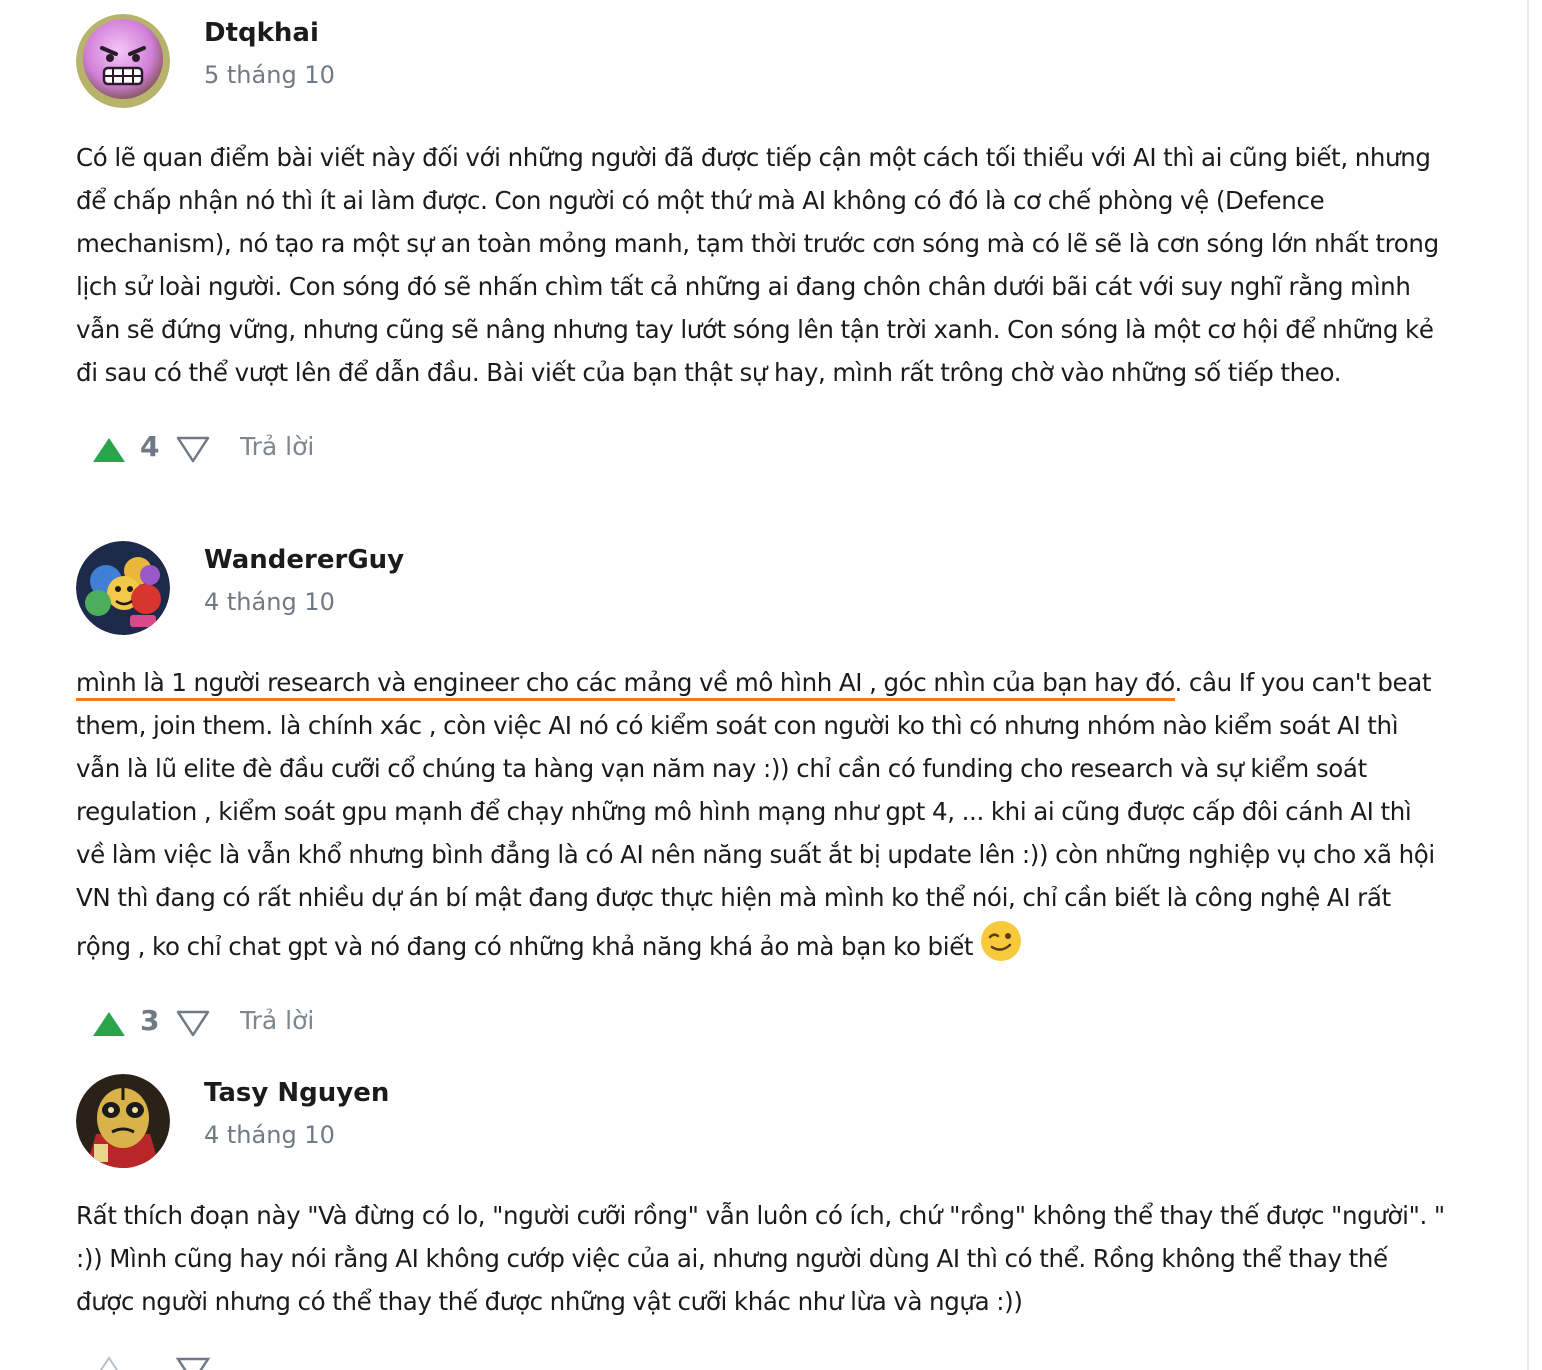 This screenshot has height=1370, width=1542. What do you see at coordinates (155, 1363) in the screenshot?
I see `partial-vote-row-icon` at bounding box center [155, 1363].